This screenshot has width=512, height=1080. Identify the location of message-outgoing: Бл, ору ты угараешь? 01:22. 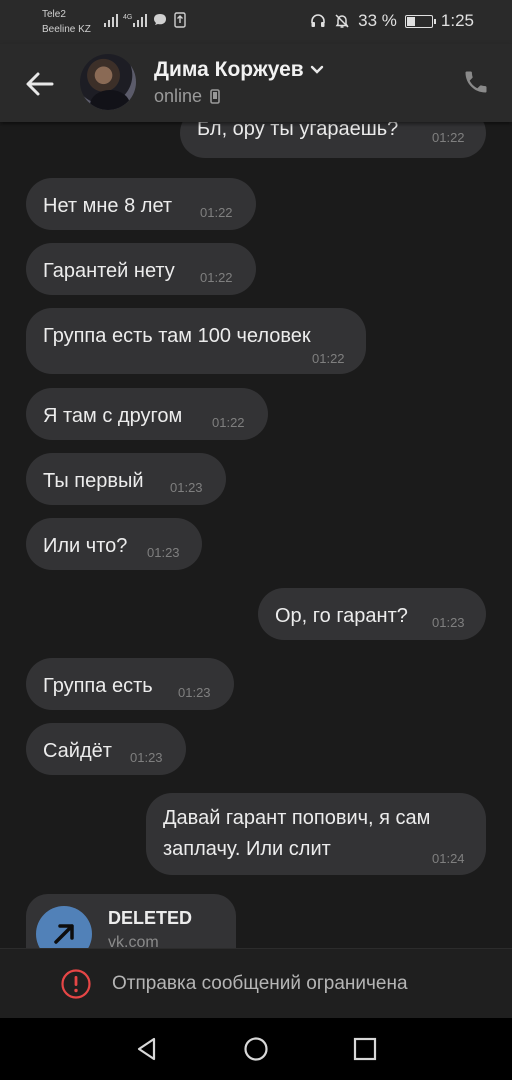
(333, 140).